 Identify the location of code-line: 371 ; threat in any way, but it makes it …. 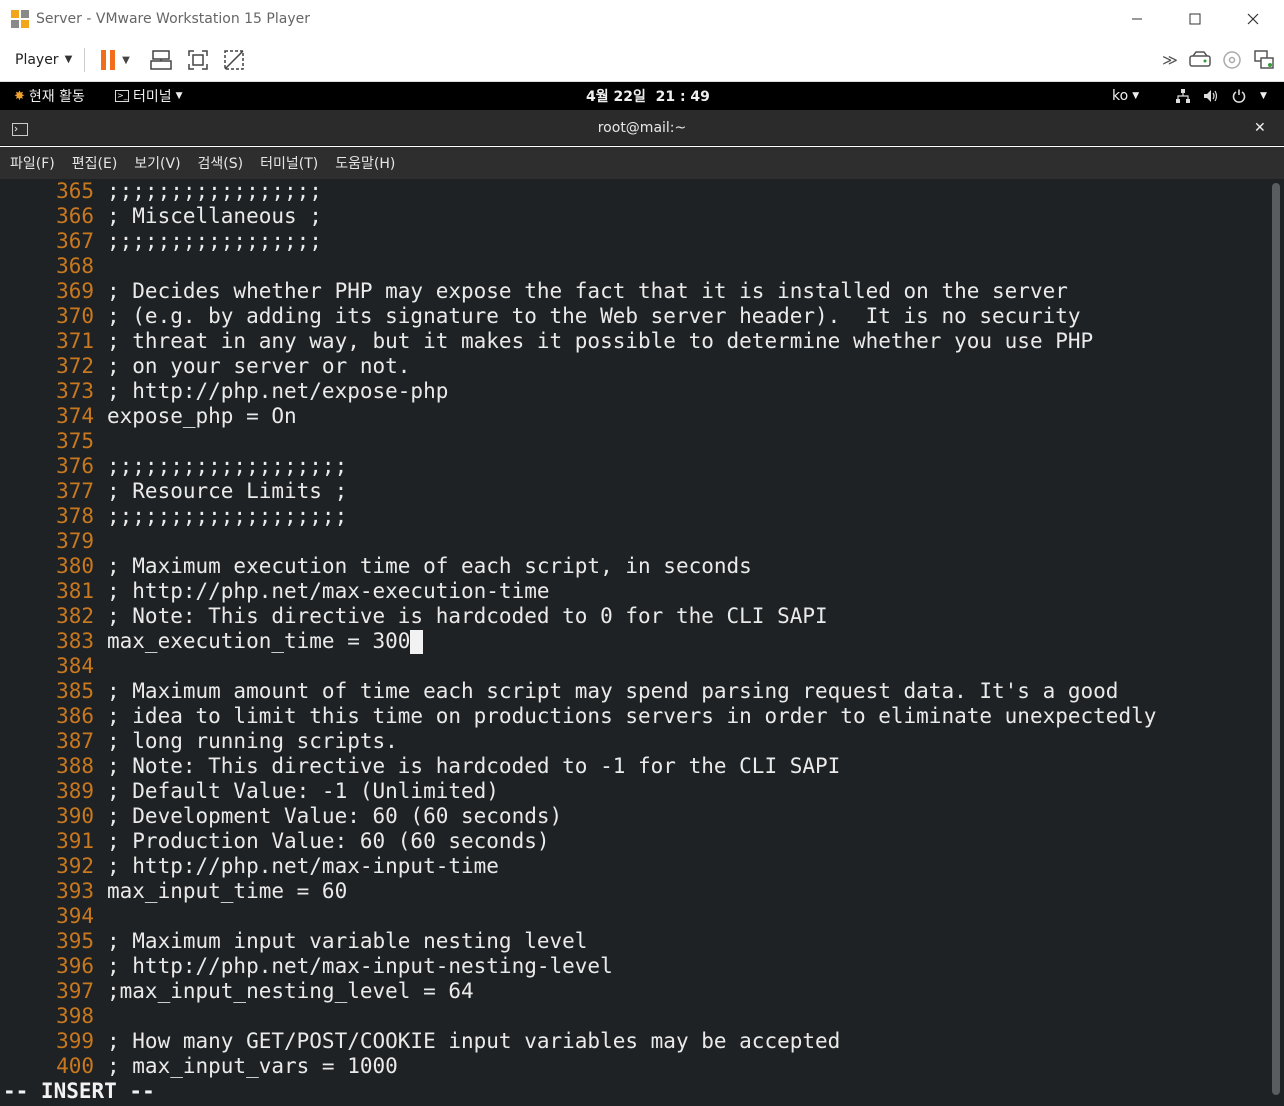
(633, 341).